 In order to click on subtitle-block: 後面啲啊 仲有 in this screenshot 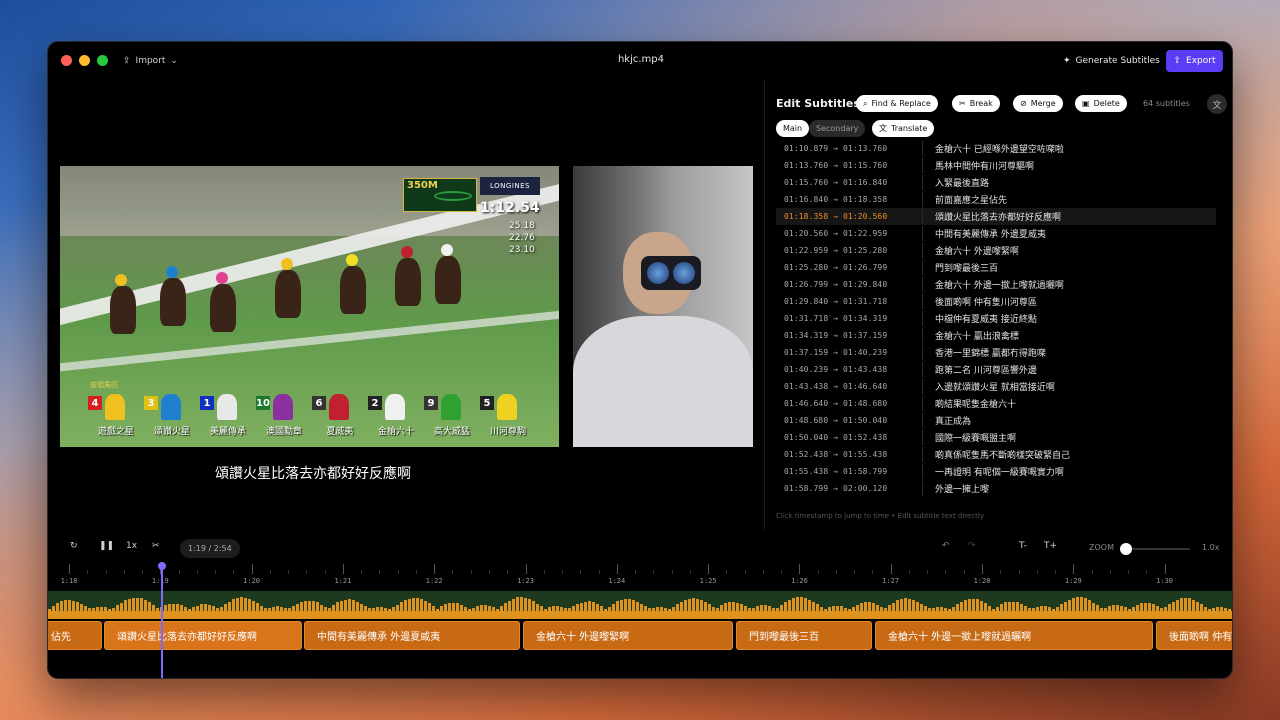, I will do `click(1194, 635)`.